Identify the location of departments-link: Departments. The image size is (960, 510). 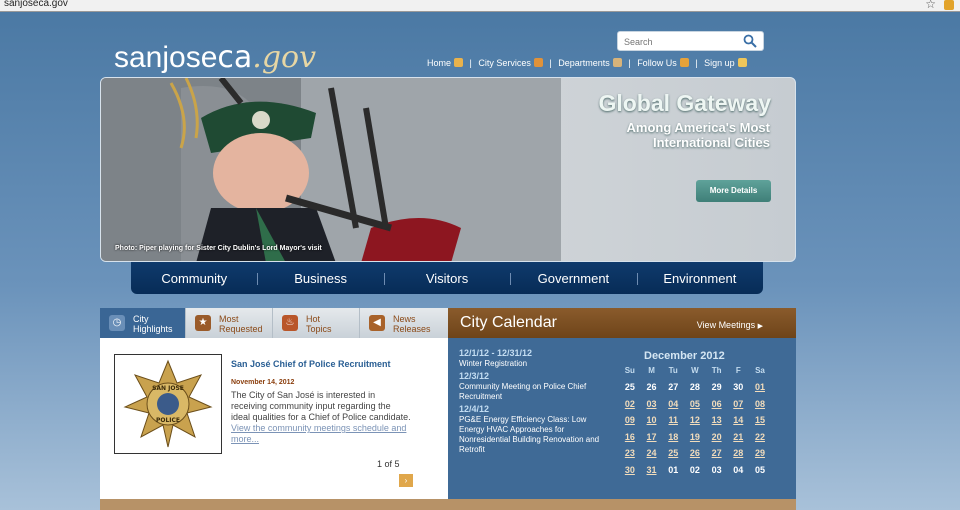
(590, 63).